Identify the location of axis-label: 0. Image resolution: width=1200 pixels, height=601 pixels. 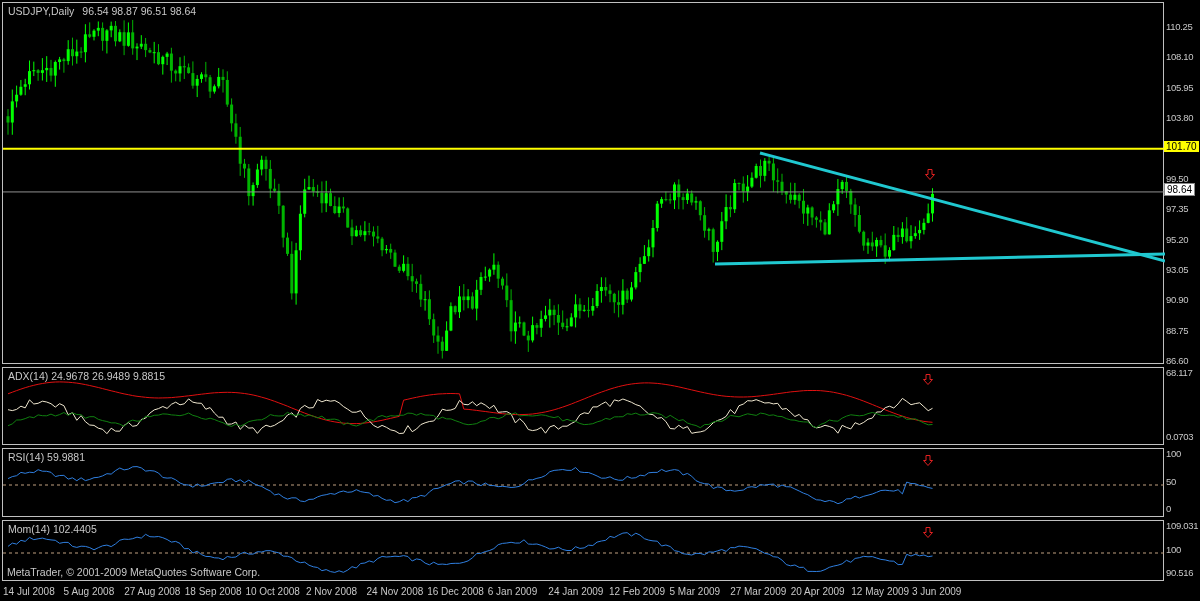
(1168, 508).